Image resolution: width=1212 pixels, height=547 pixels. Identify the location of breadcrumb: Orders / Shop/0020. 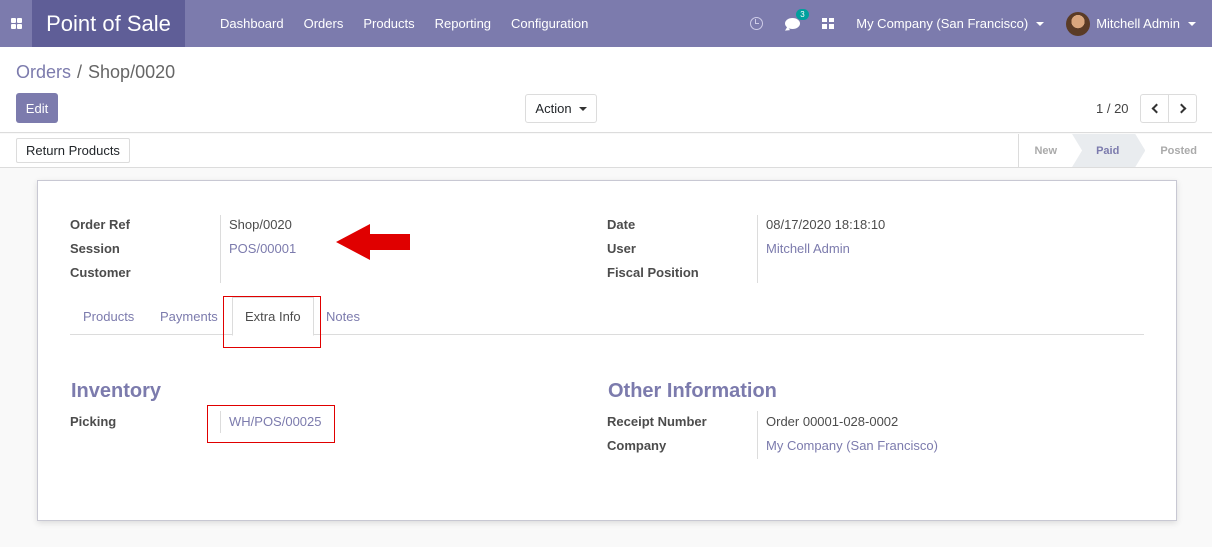
(95, 72).